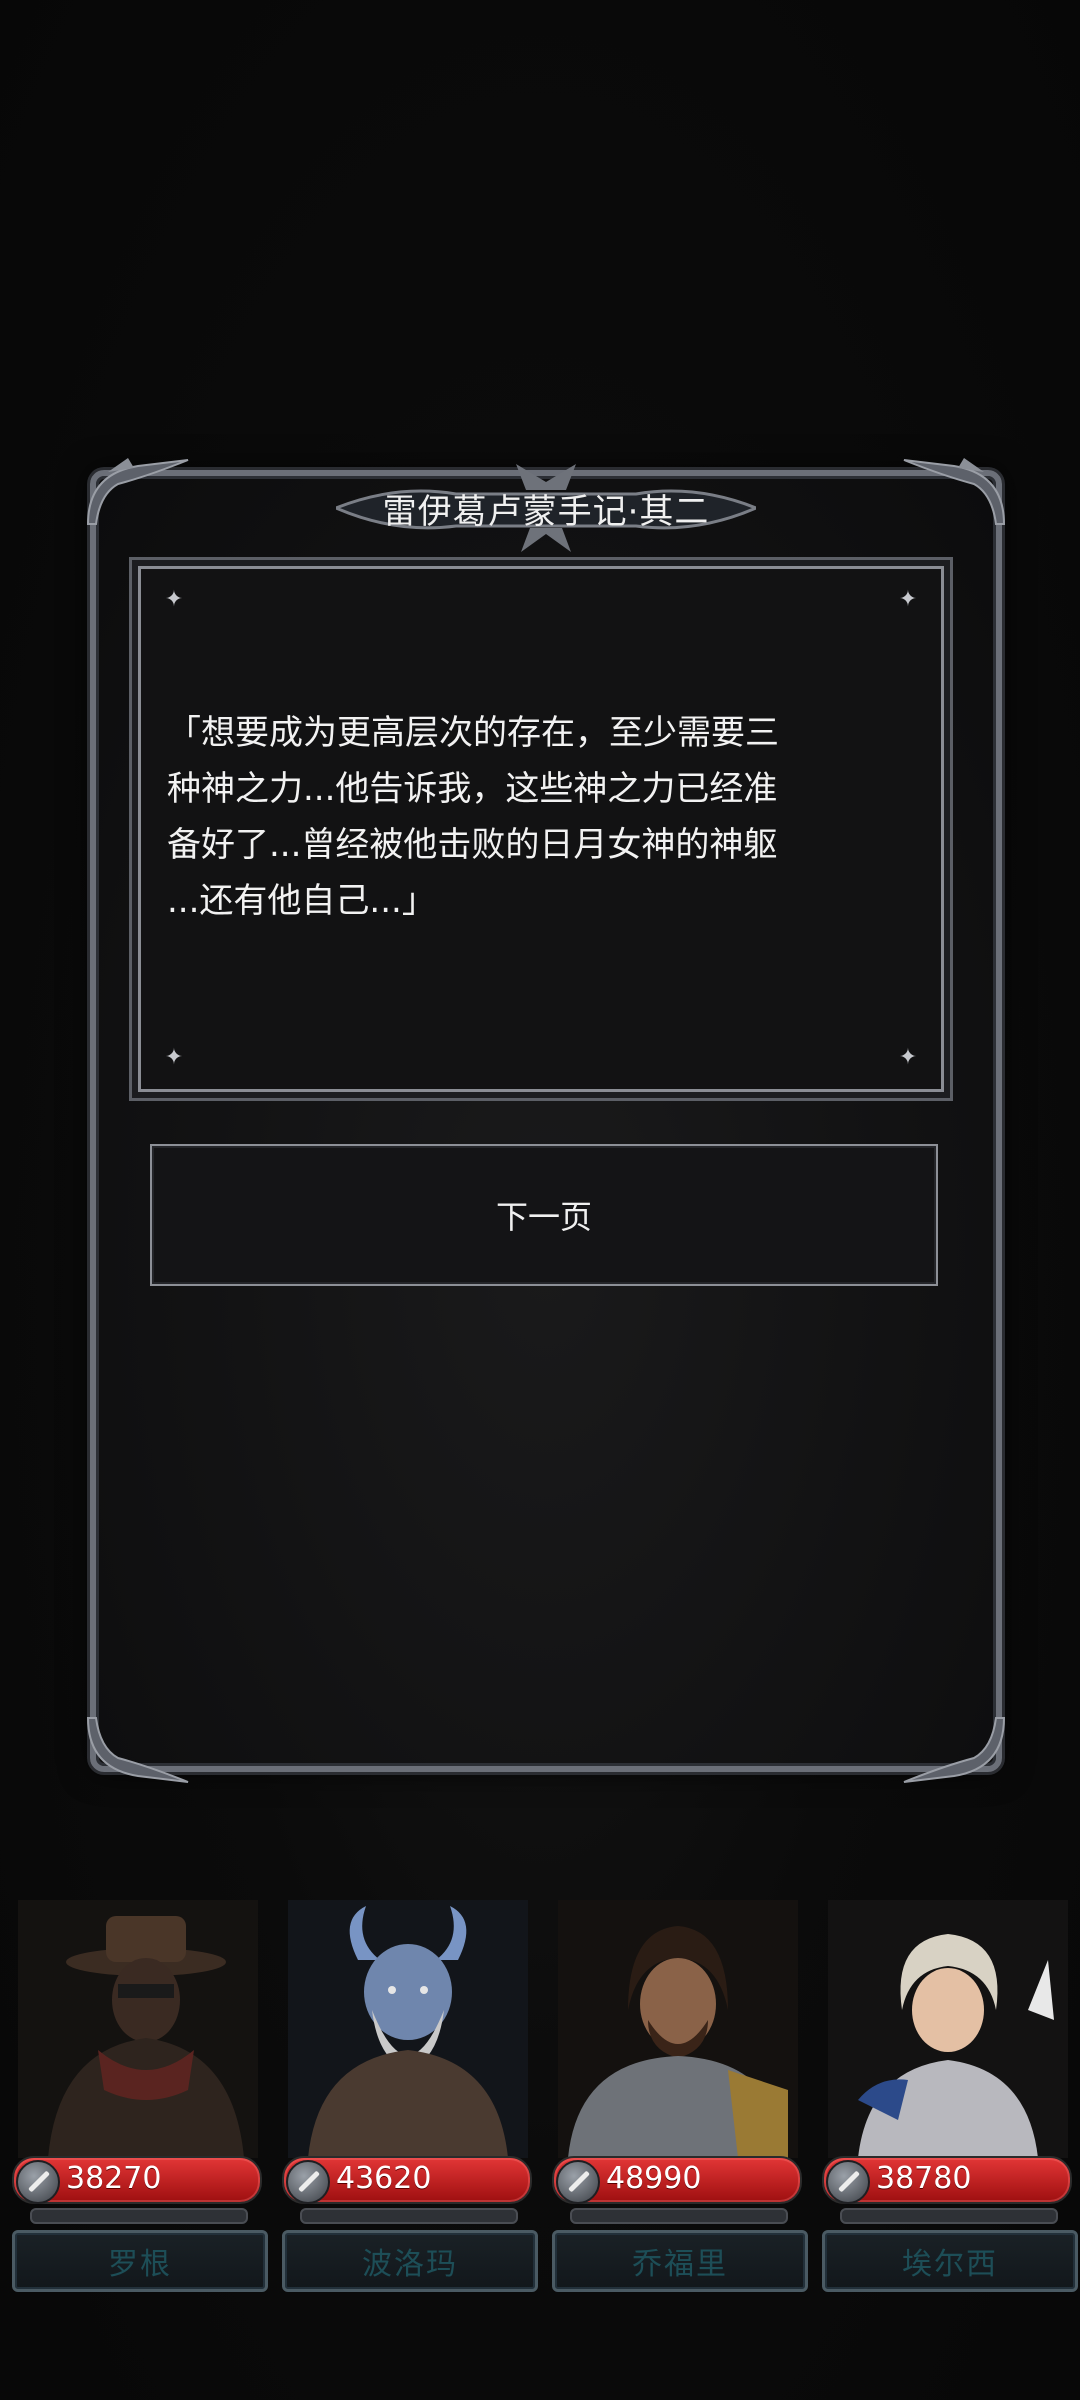  What do you see at coordinates (924, 2178) in the screenshot?
I see `power-value: 38780` at bounding box center [924, 2178].